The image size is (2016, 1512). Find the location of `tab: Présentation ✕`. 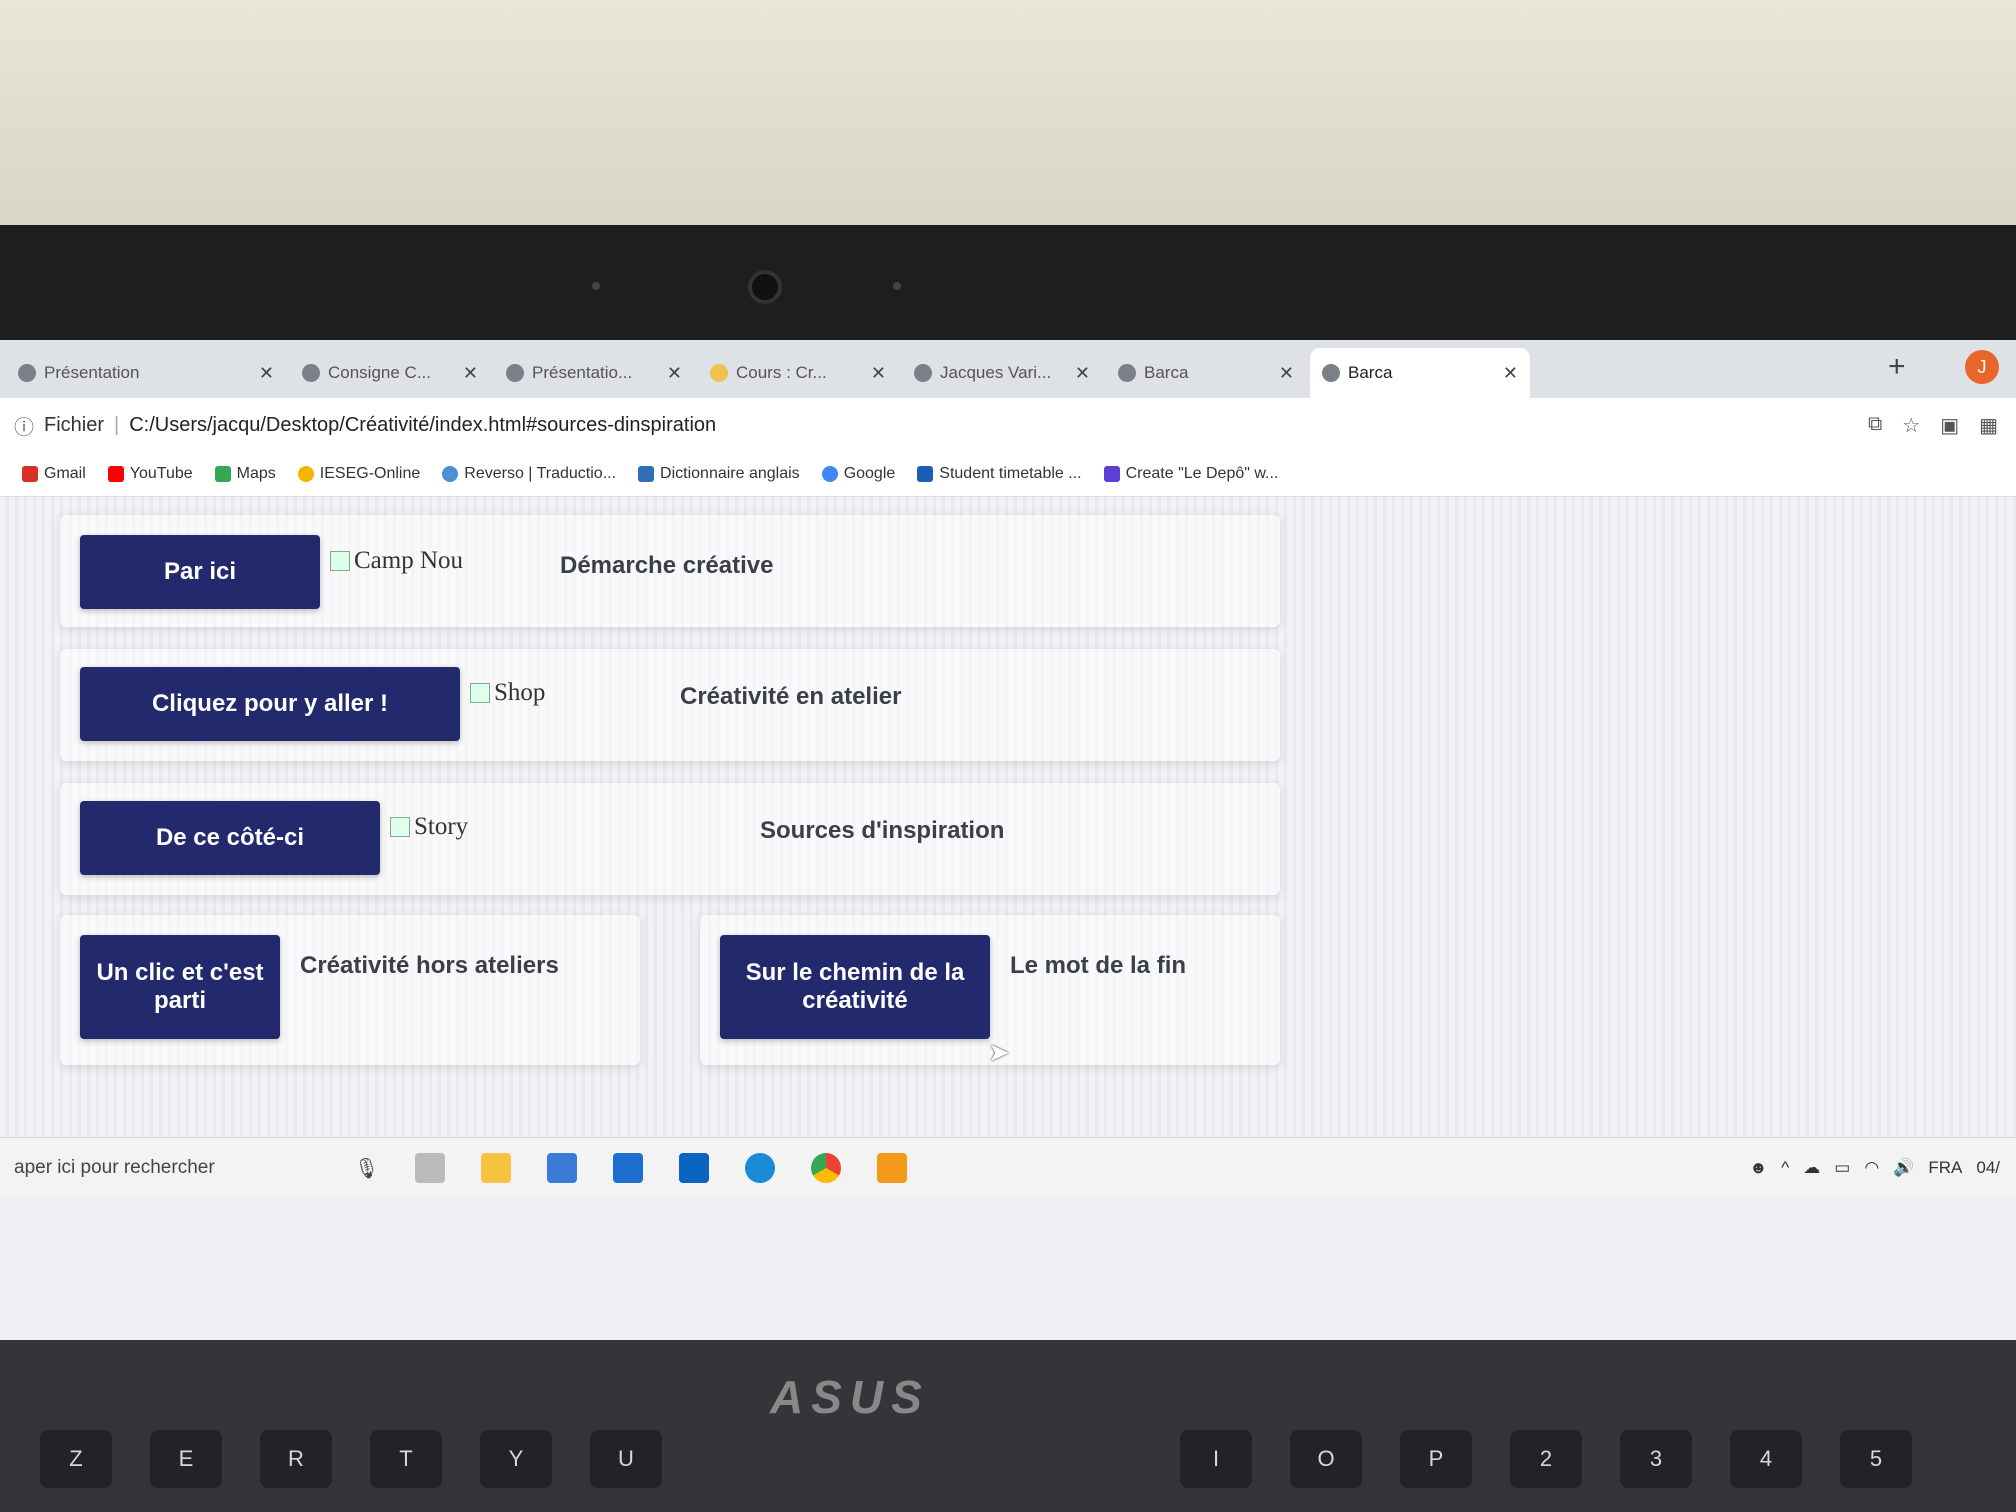

tab: Présentation ✕ is located at coordinates (146, 373).